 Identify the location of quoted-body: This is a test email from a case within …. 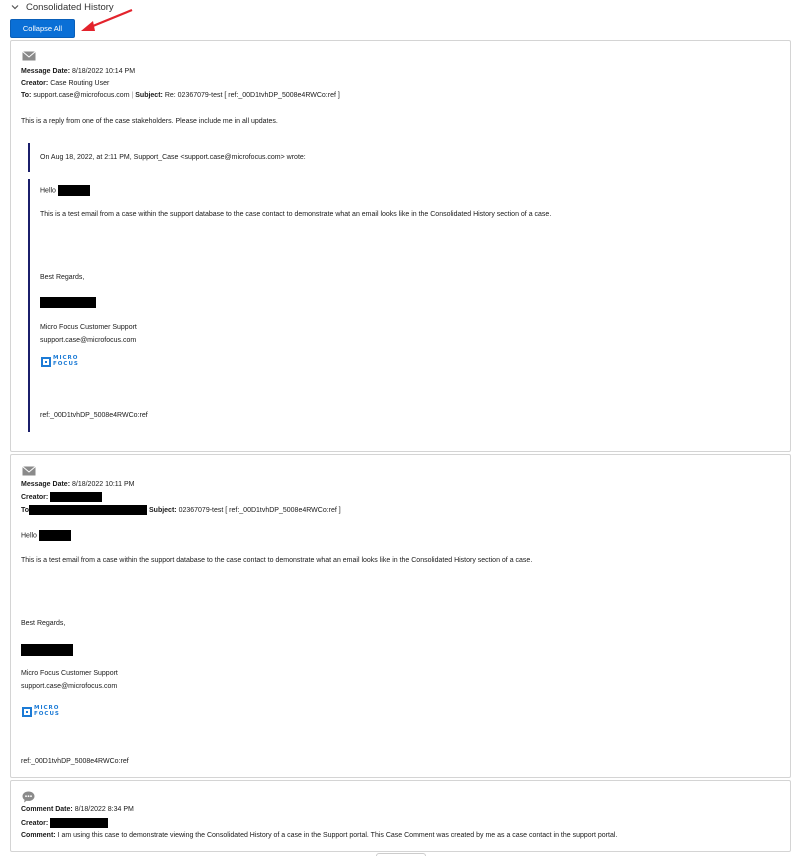
(296, 214).